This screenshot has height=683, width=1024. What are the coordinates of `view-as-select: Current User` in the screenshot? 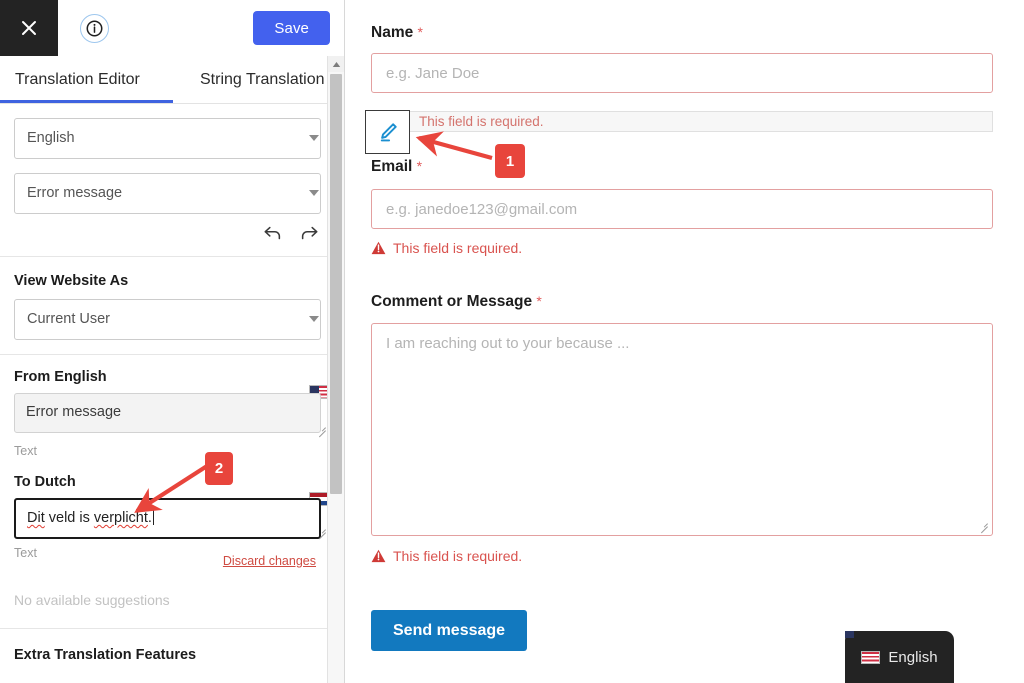 It's located at (172, 319).